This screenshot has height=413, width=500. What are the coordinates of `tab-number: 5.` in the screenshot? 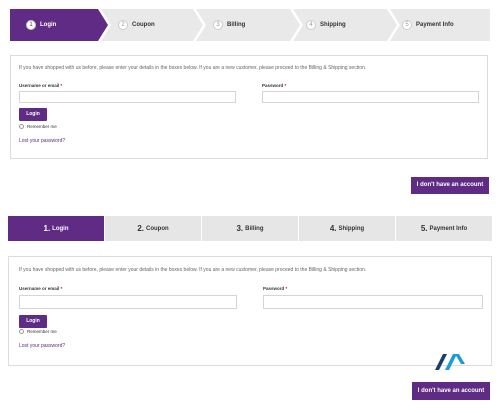 It's located at (424, 228).